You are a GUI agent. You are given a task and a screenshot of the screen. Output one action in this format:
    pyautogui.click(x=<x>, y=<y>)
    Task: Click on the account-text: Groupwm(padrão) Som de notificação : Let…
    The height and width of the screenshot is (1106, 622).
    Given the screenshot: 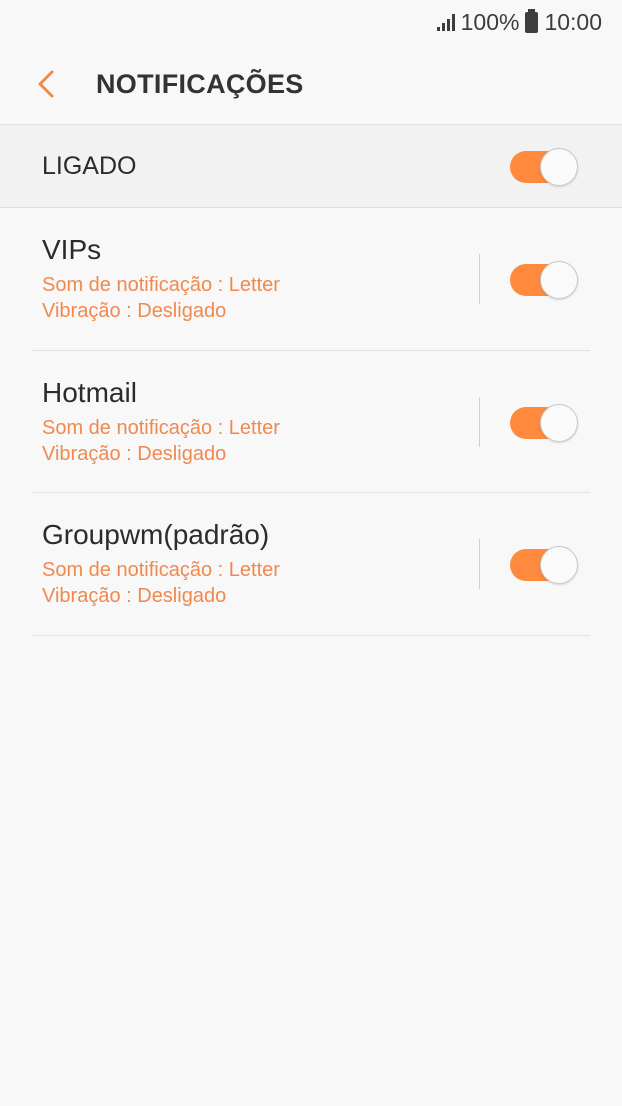 What is the action you would take?
    pyautogui.click(x=161, y=564)
    